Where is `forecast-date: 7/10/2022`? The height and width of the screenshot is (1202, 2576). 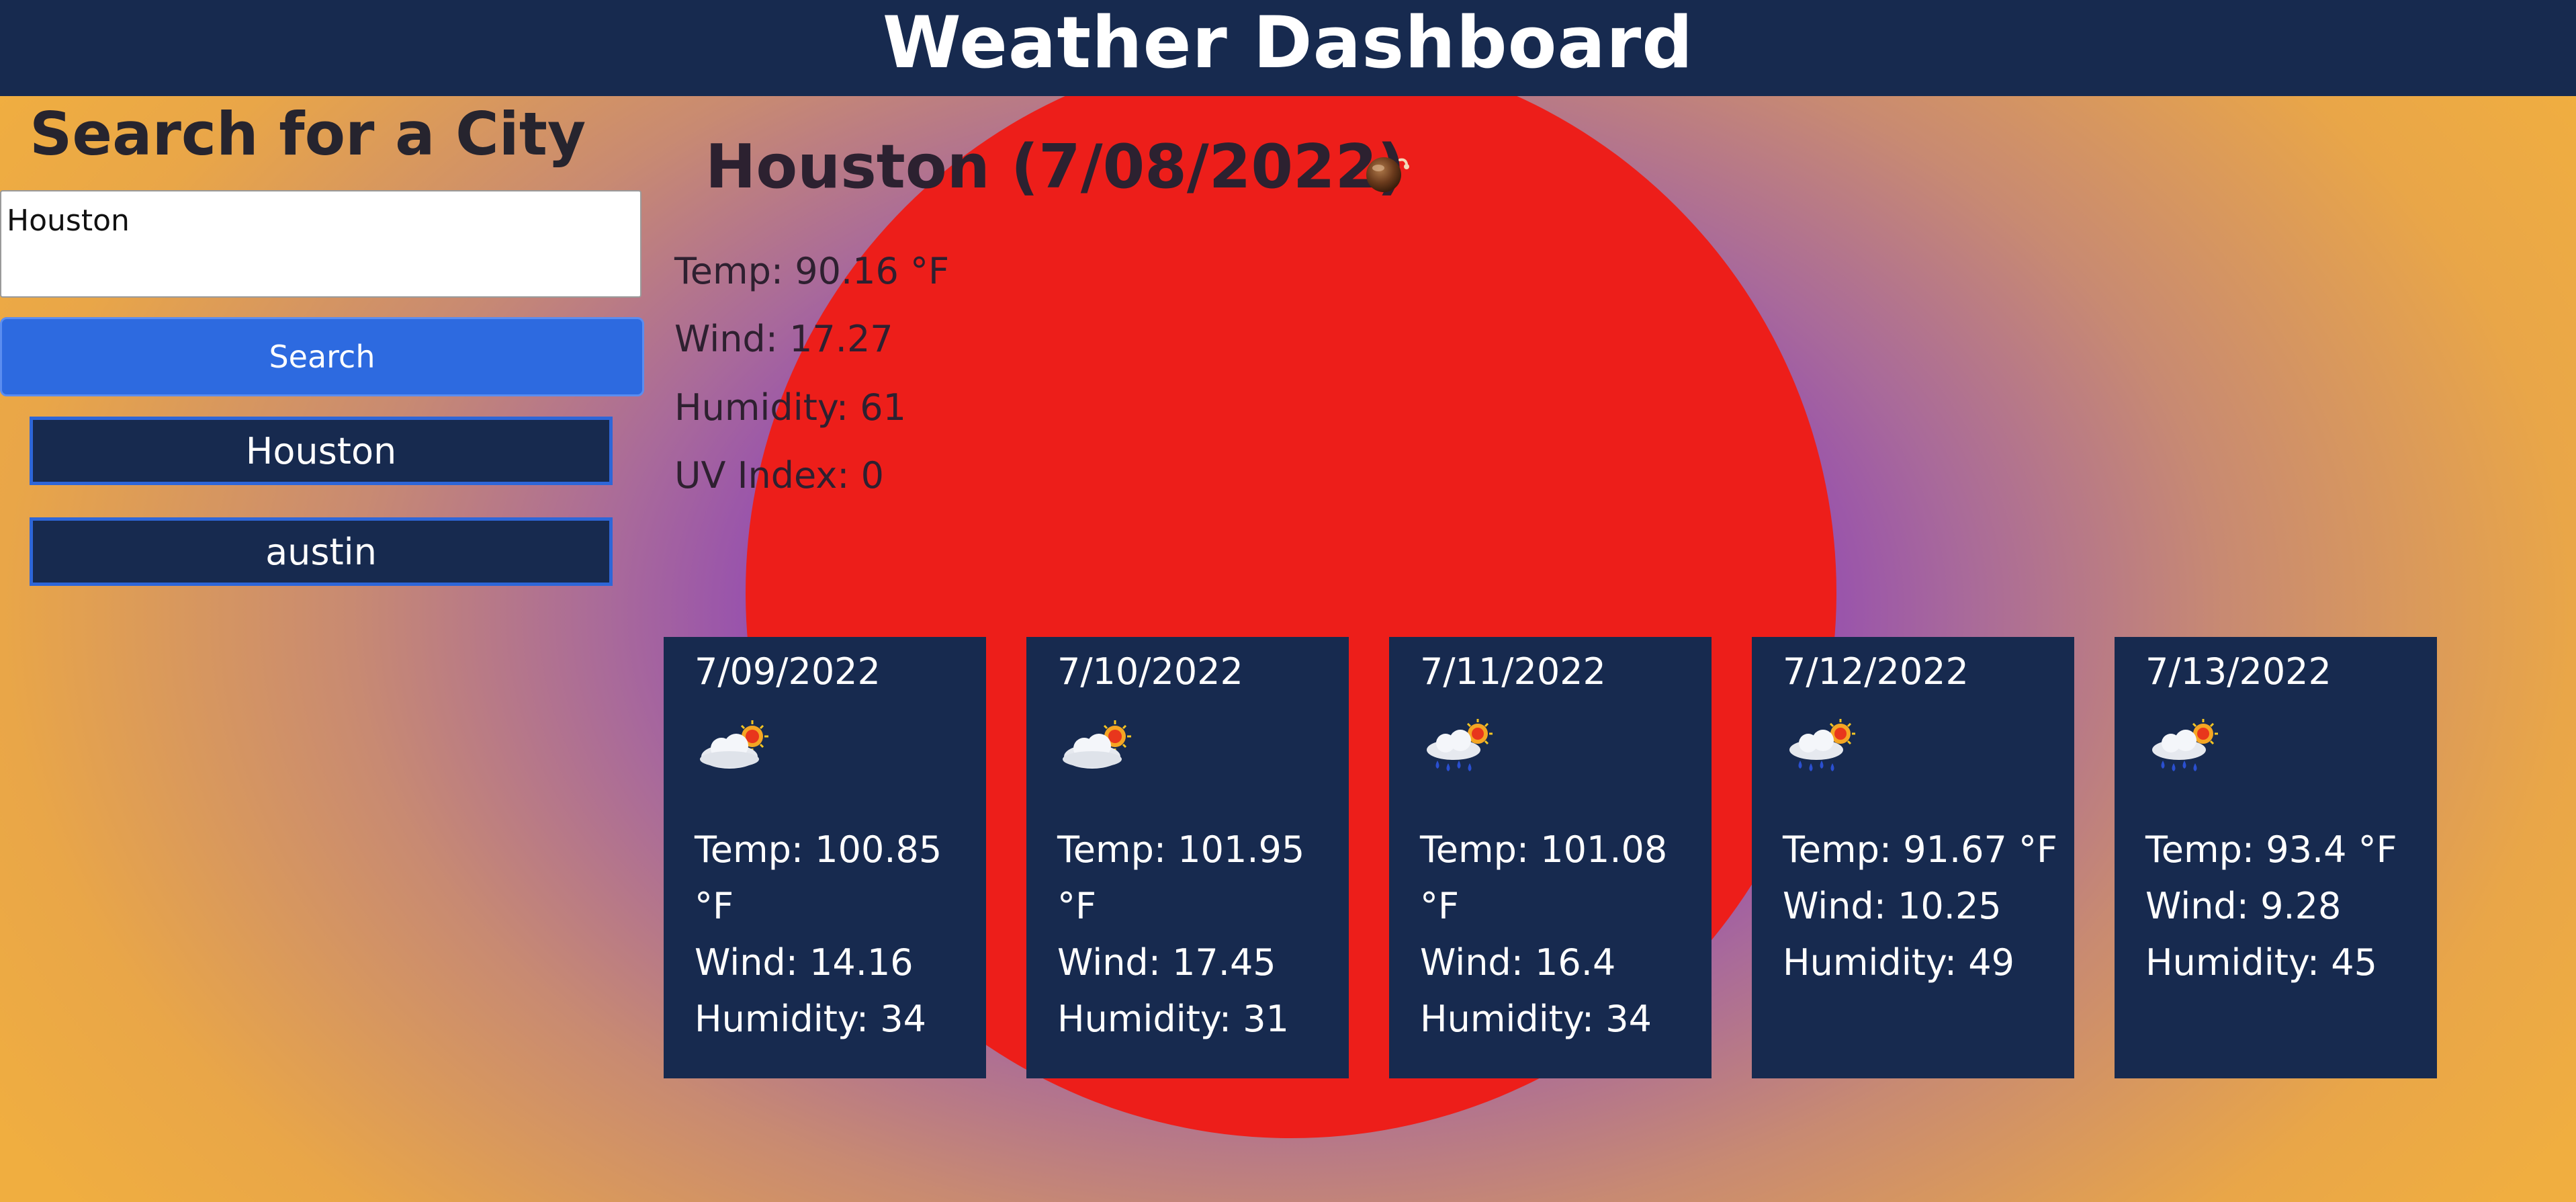
forecast-date: 7/10/2022 is located at coordinates (1150, 671).